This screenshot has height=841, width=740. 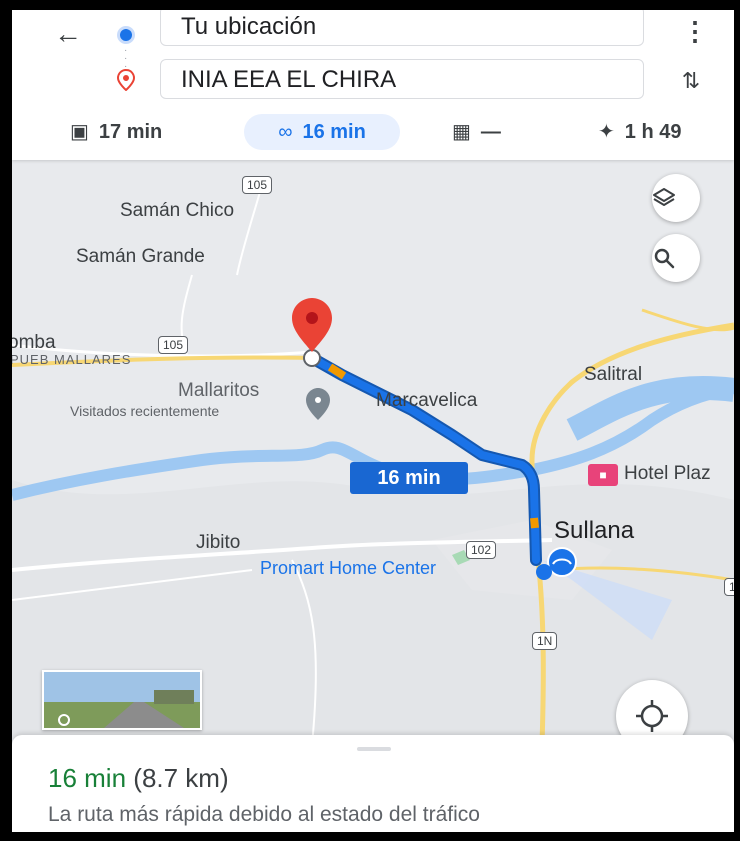 I want to click on route-eta-badge: 16 min, so click(x=409, y=478).